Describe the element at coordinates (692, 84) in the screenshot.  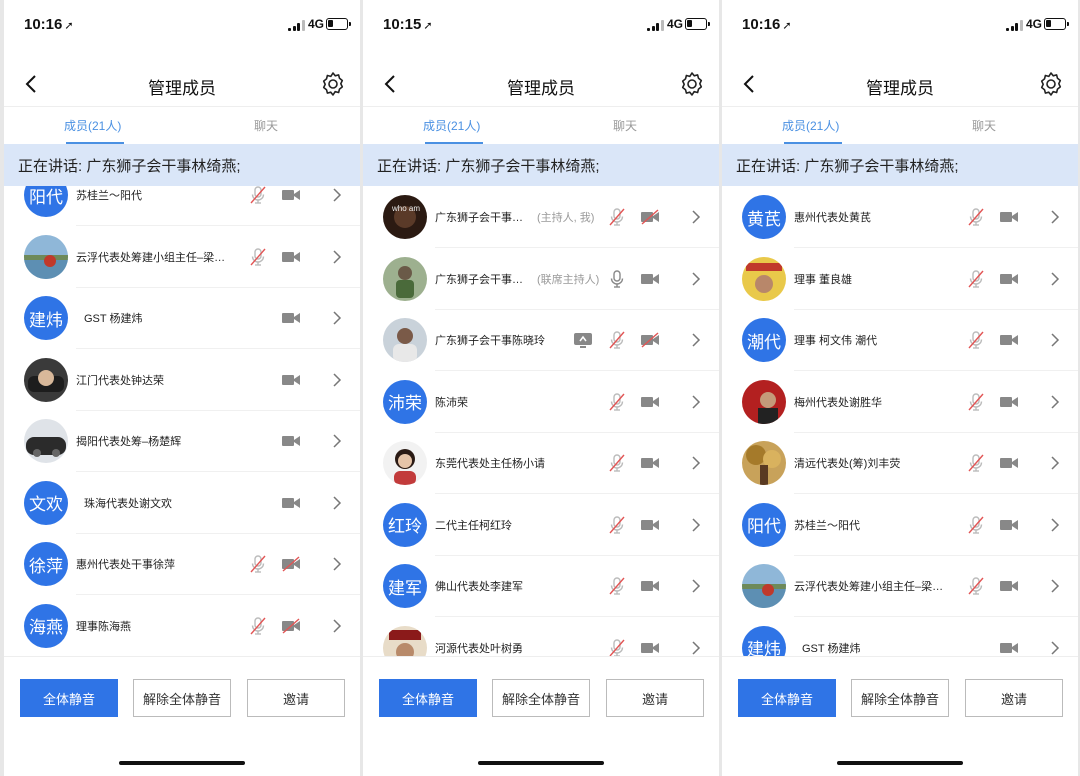
I see `settings-button` at that location.